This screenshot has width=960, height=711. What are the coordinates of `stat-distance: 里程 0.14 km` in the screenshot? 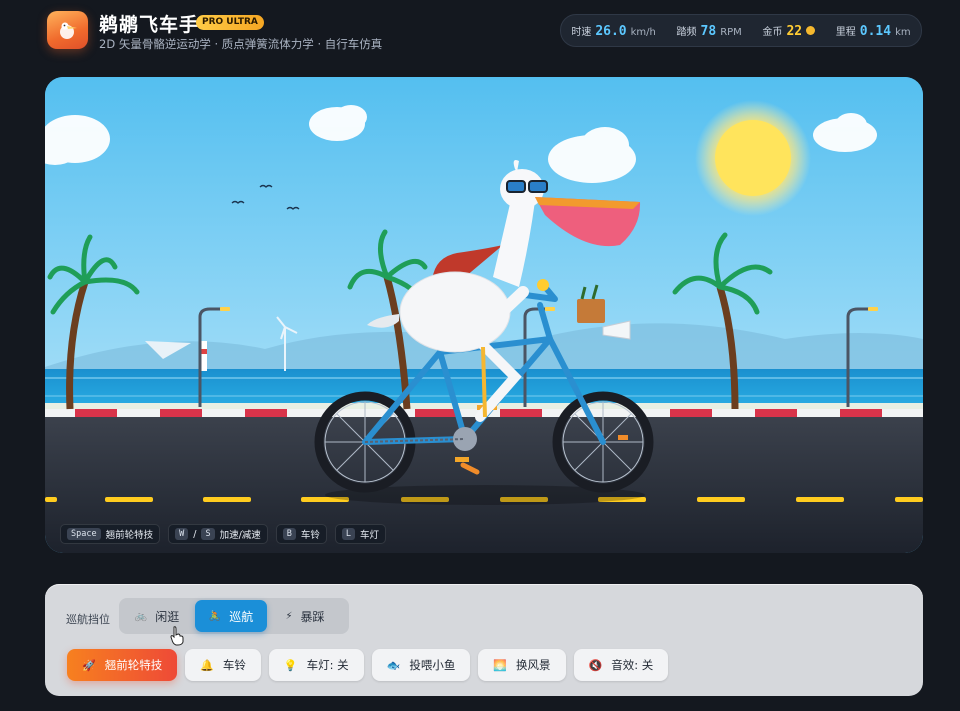 It's located at (873, 31).